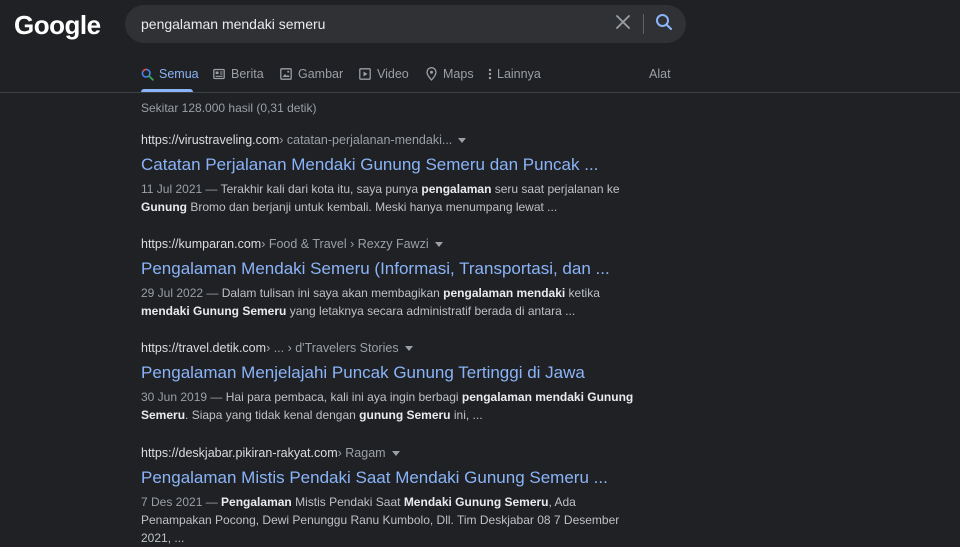 The height and width of the screenshot is (547, 960). What do you see at coordinates (181, 293) in the screenshot?
I see `result-date: 29 Jul 2022 —` at bounding box center [181, 293].